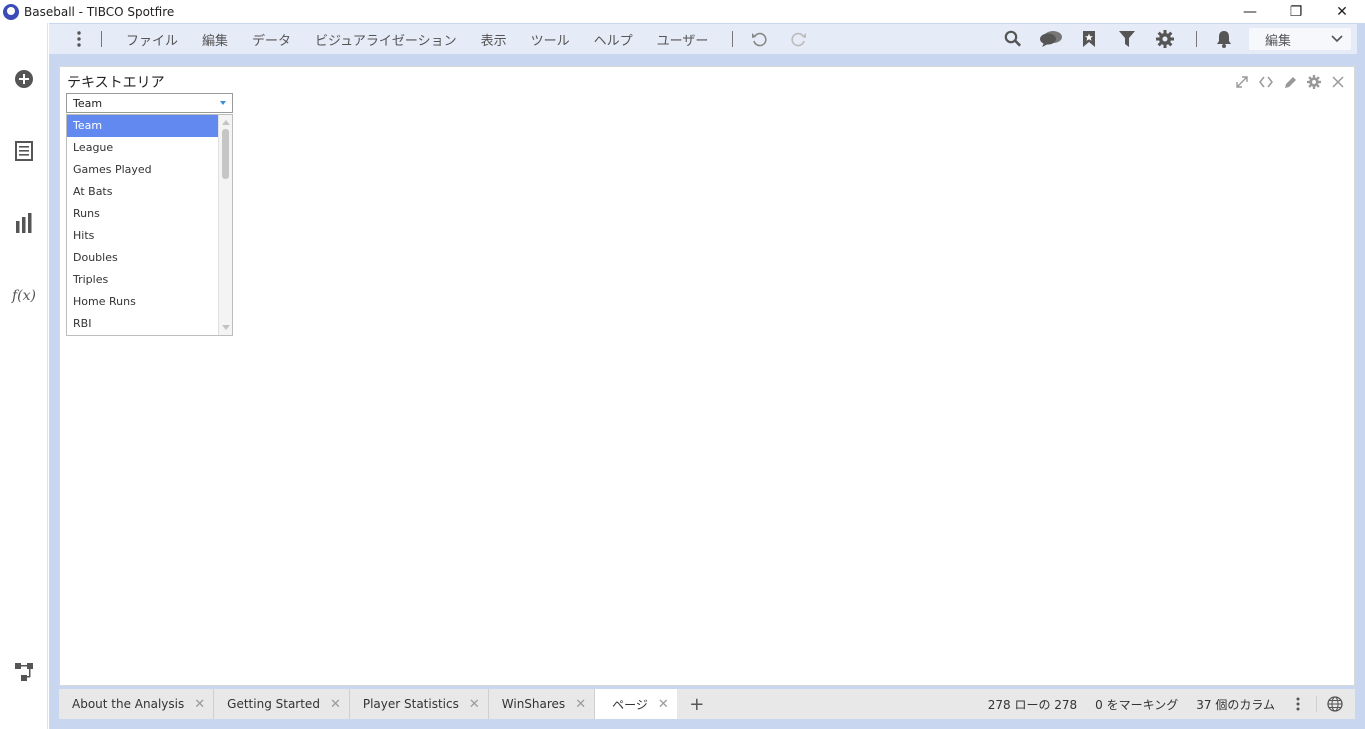  Describe the element at coordinates (79, 39) in the screenshot. I see `more-menu-icon` at that location.